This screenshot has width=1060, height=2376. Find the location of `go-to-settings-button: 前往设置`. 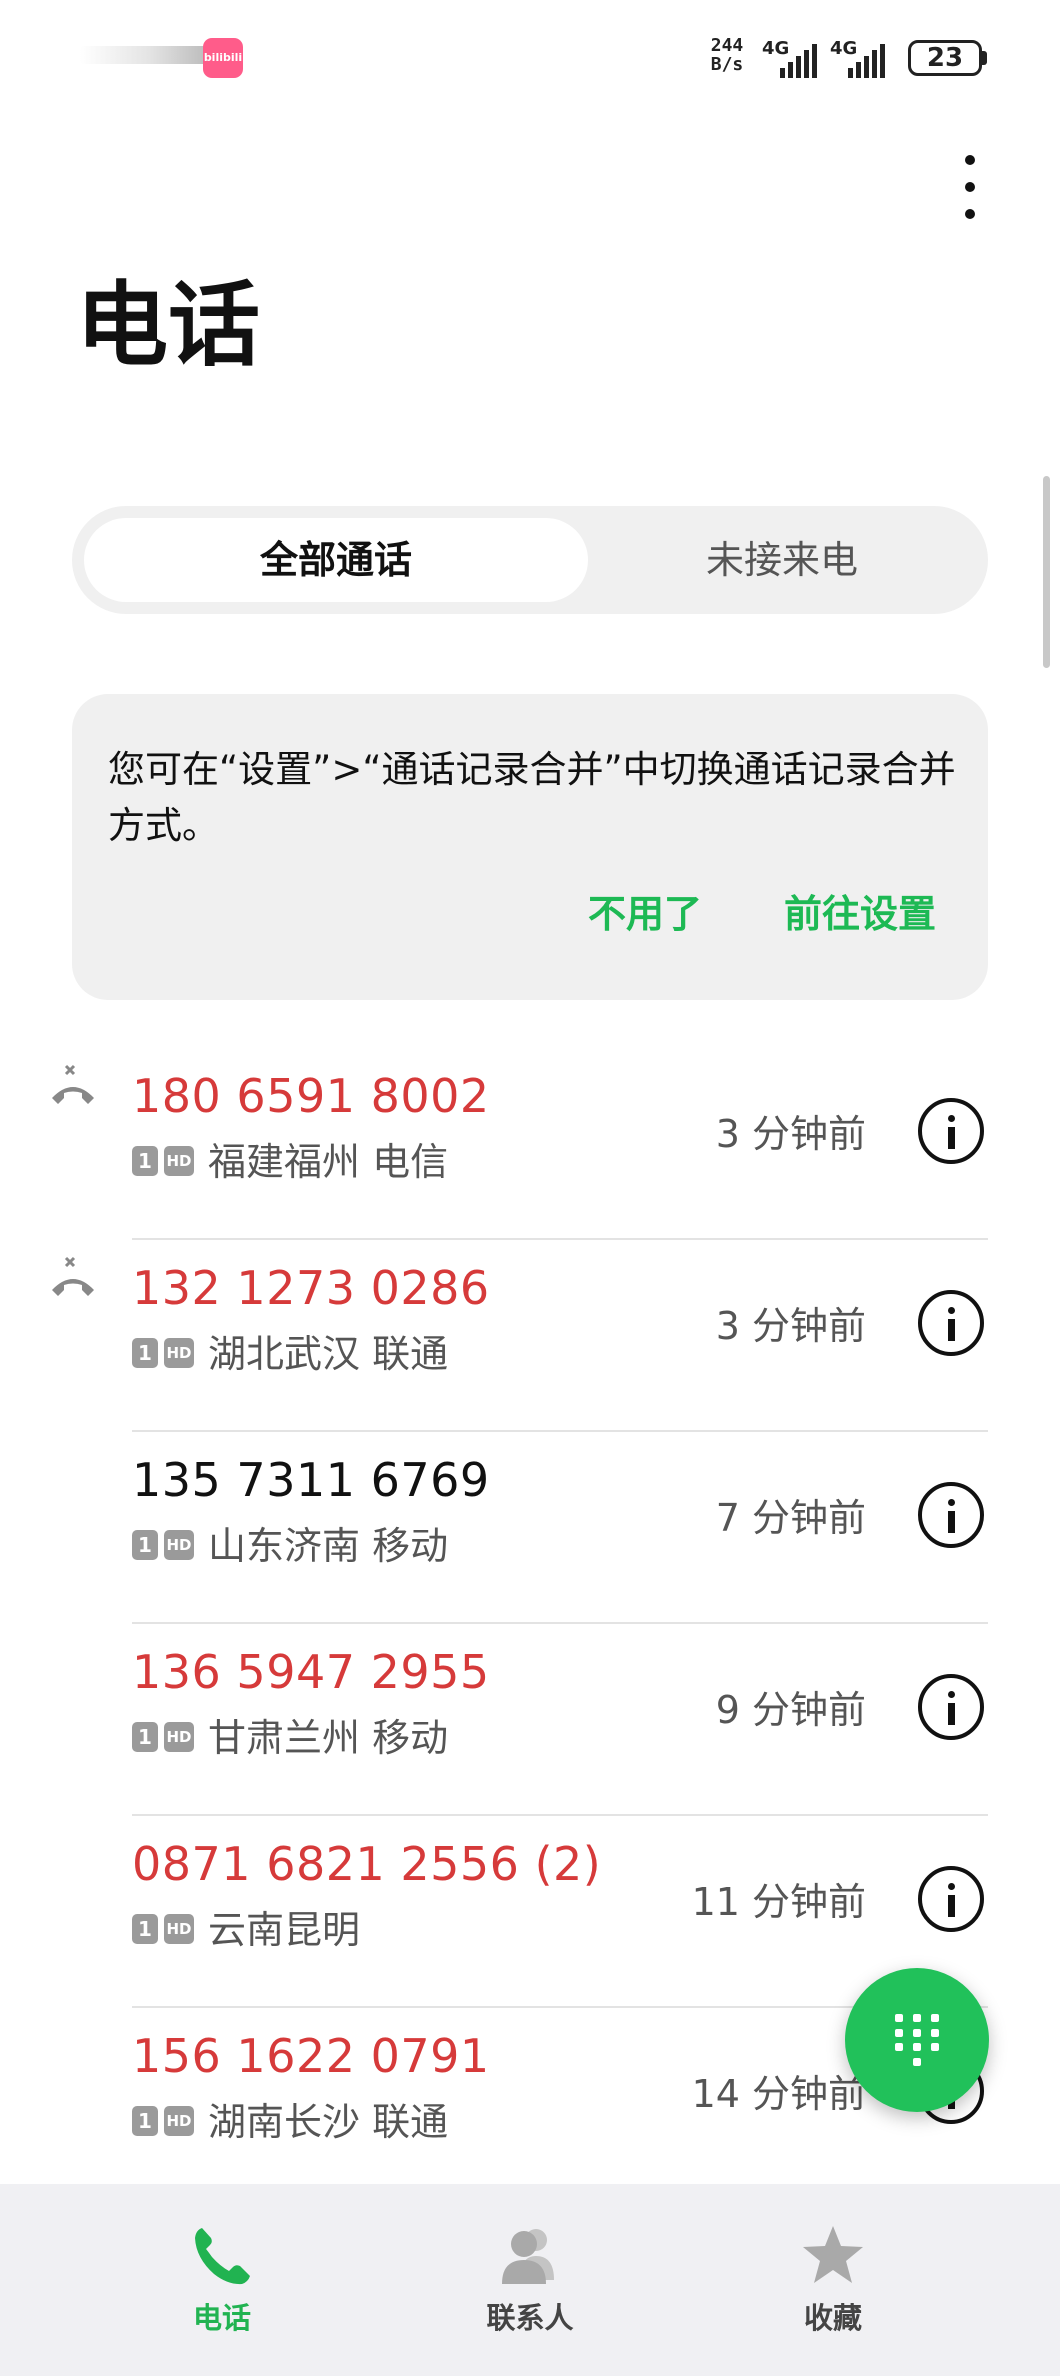

go-to-settings-button: 前往设置 is located at coordinates (860, 914).